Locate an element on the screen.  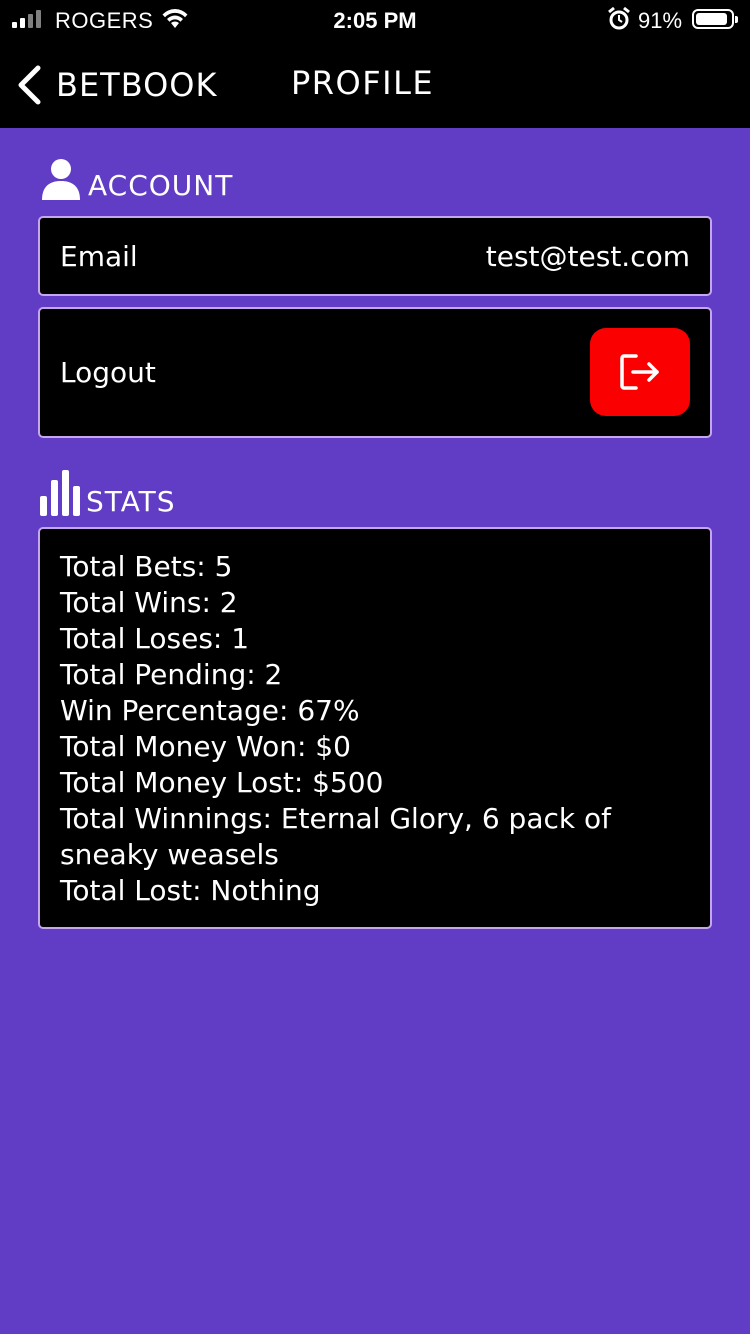
back-button: BETBOOK is located at coordinates (116, 85).